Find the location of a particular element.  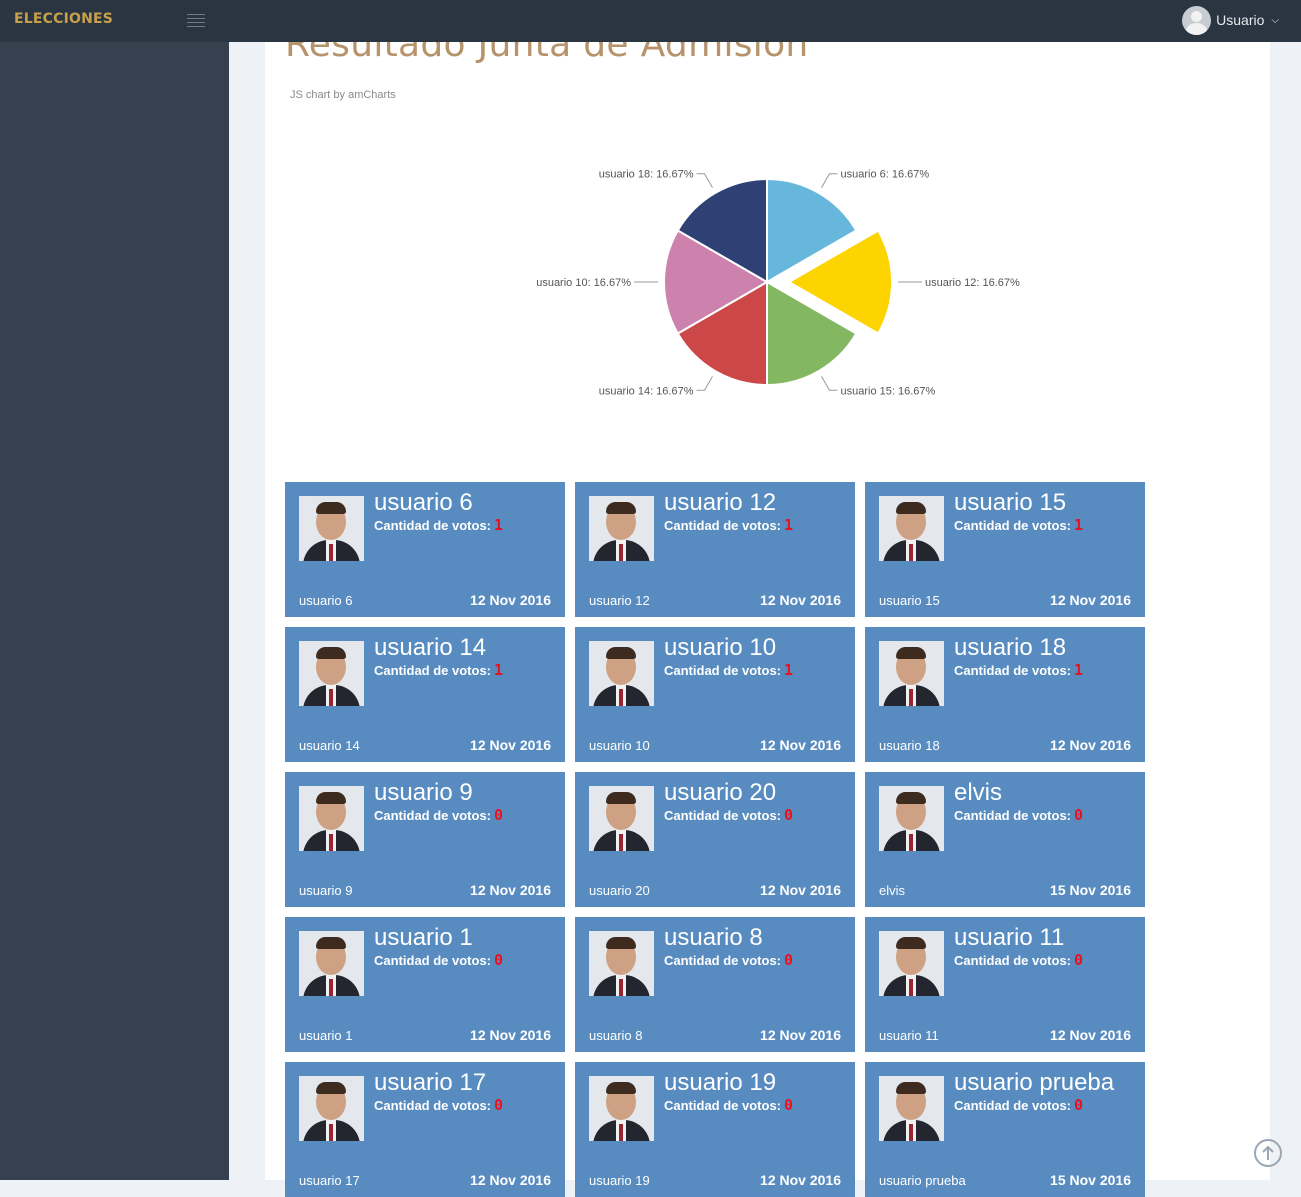

pie-slice-label: usuario 14: 16.67% is located at coordinates (646, 391).